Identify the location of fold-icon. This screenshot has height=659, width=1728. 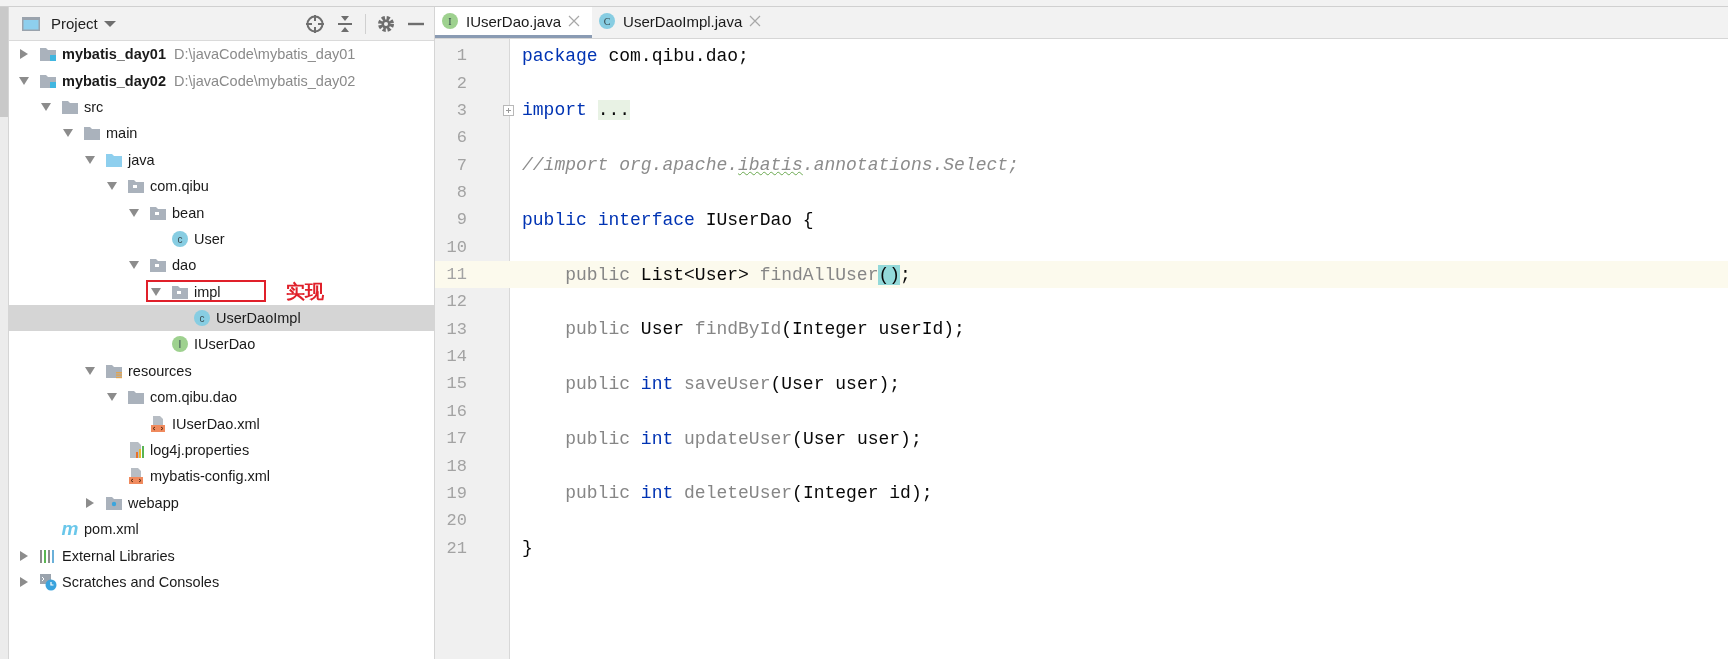
(508, 110).